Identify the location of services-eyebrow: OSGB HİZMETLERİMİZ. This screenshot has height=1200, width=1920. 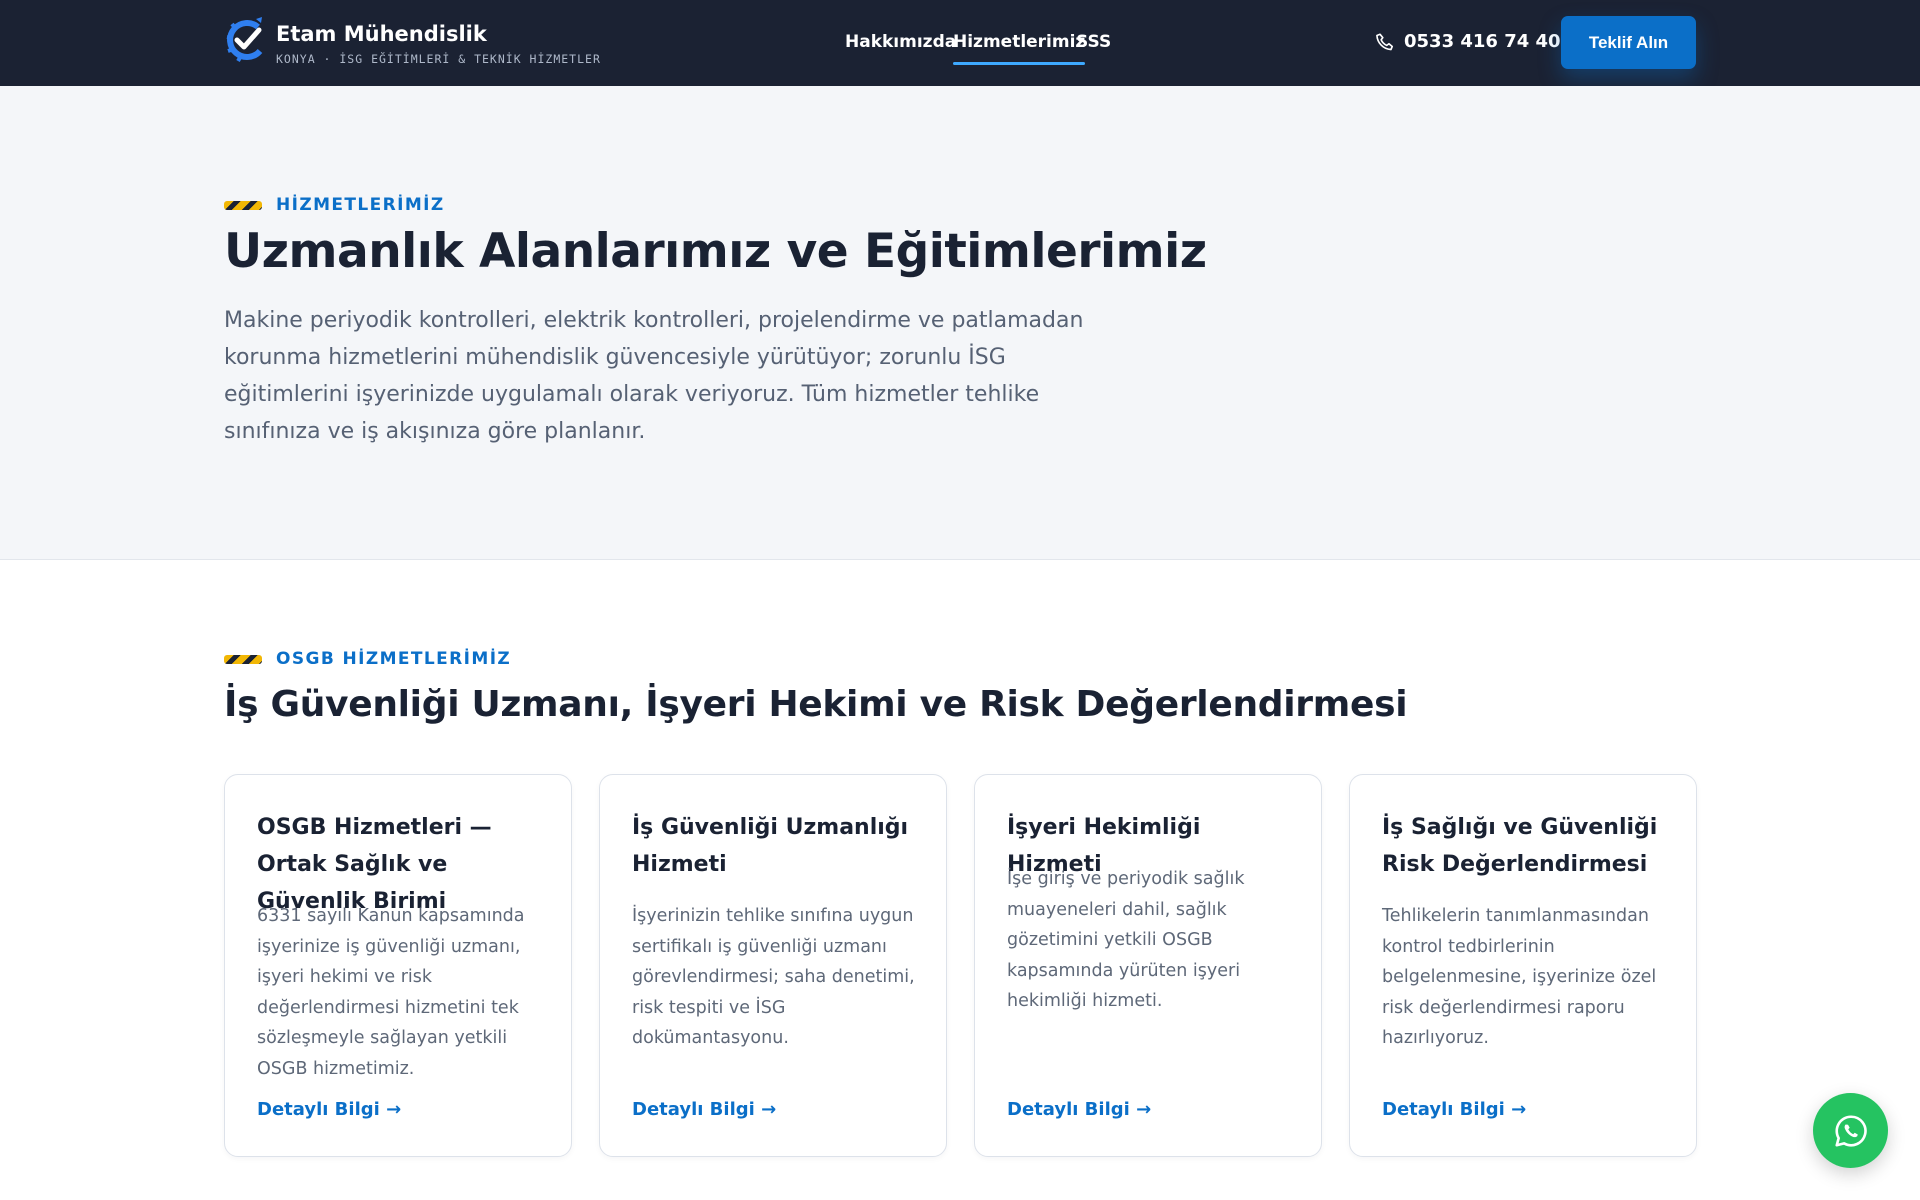
(367, 659).